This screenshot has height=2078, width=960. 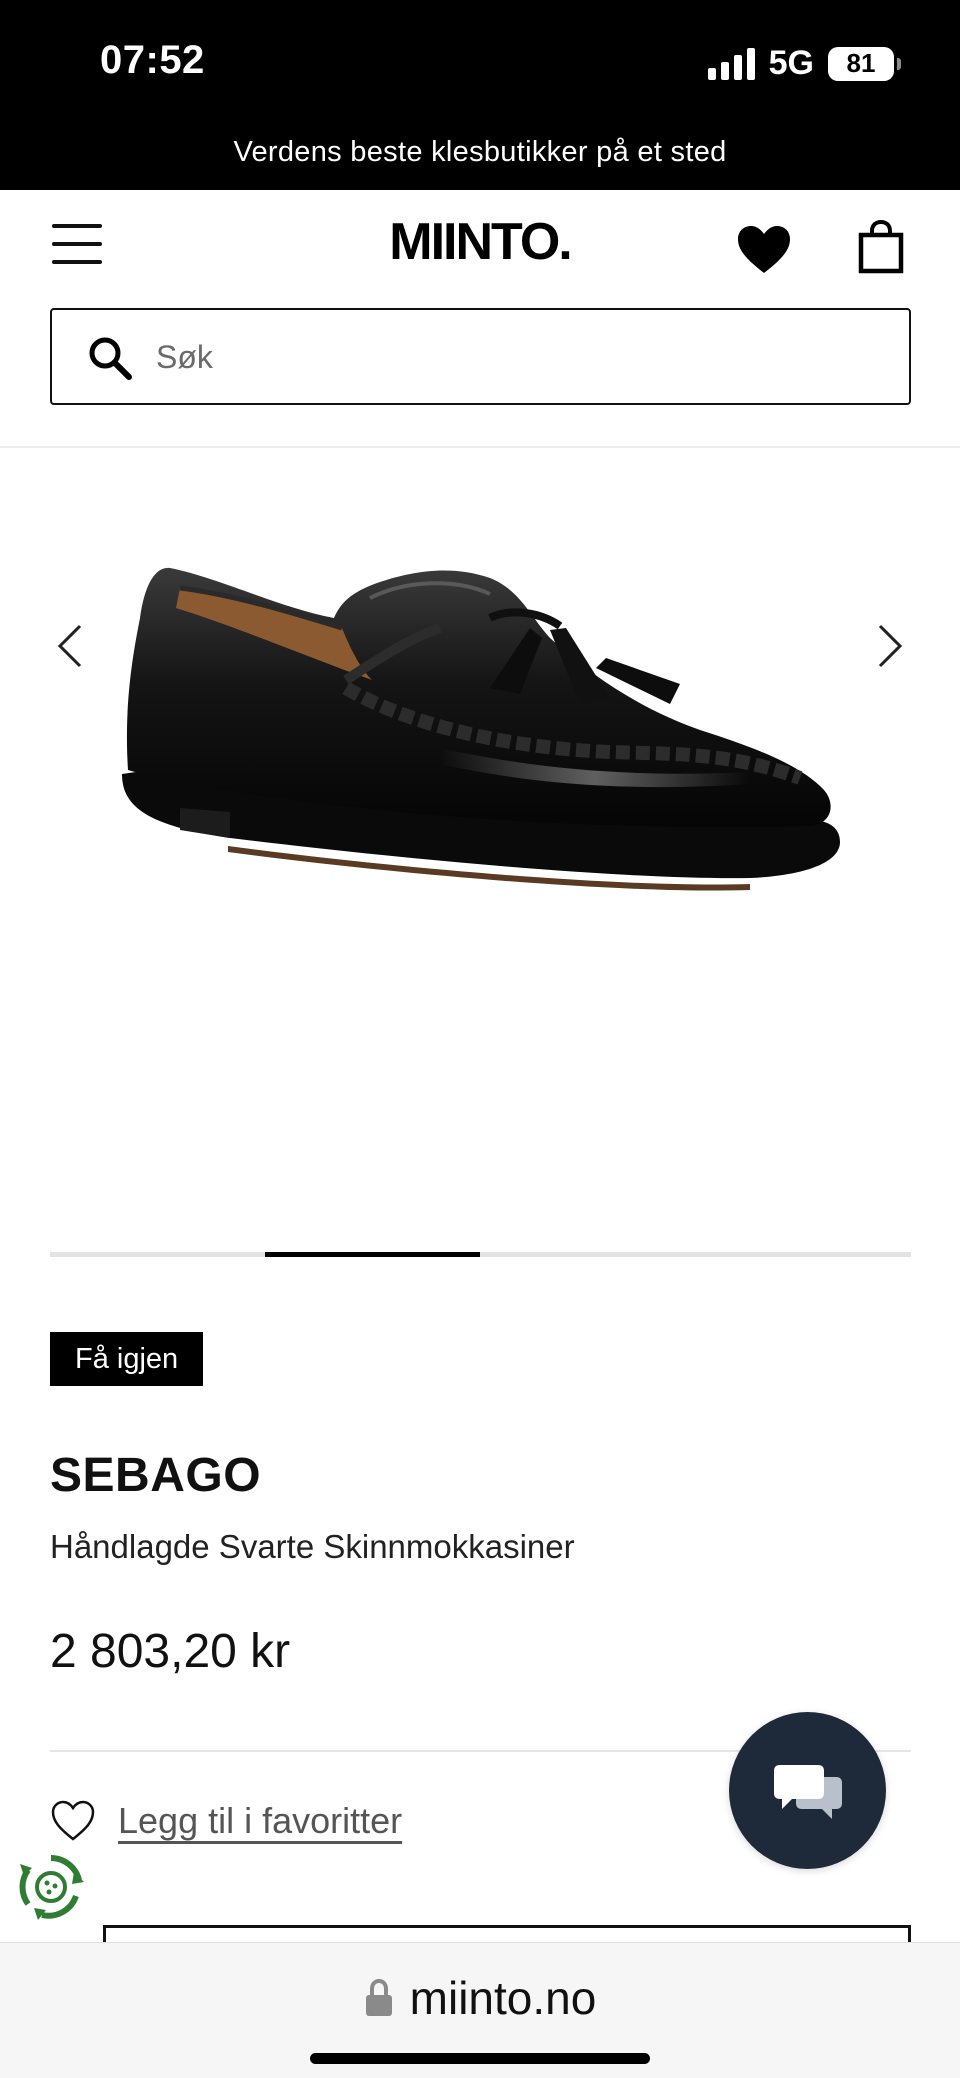 I want to click on promo-banner: Verdens beste klesbutikker på et sted, so click(x=480, y=160).